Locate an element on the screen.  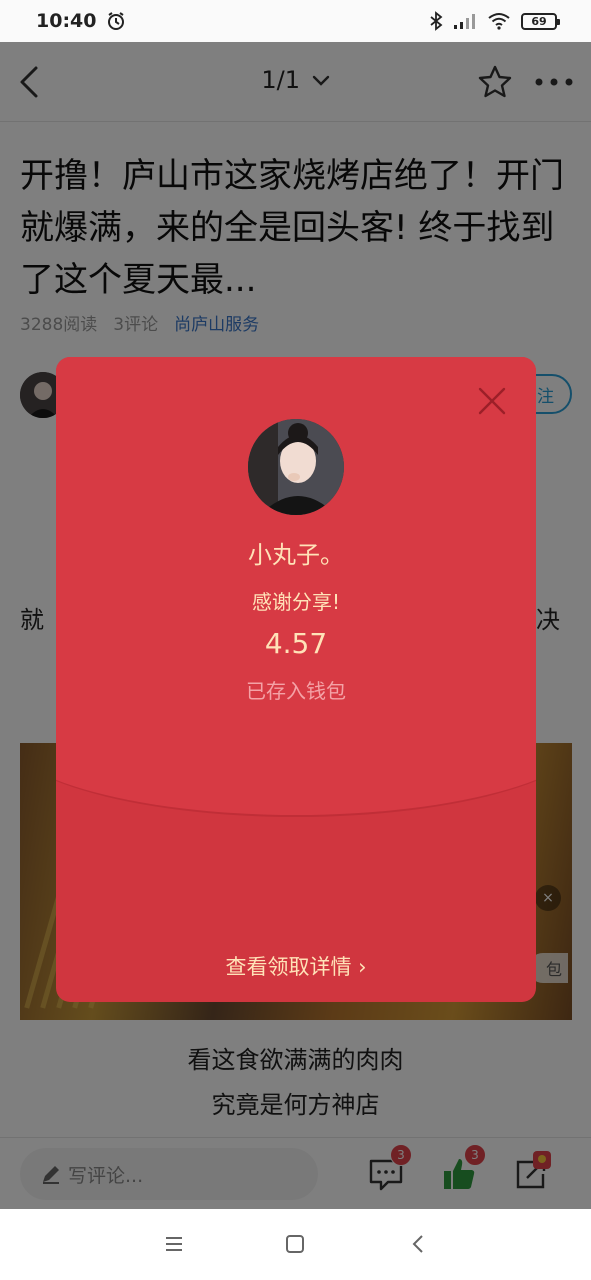
alarm-icon is located at coordinates (116, 21).